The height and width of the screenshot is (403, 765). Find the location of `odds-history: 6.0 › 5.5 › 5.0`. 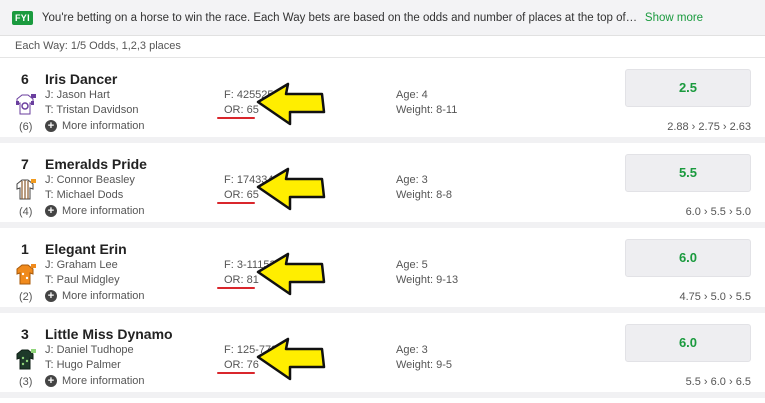

odds-history: 6.0 › 5.5 › 5.0 is located at coordinates (718, 212).